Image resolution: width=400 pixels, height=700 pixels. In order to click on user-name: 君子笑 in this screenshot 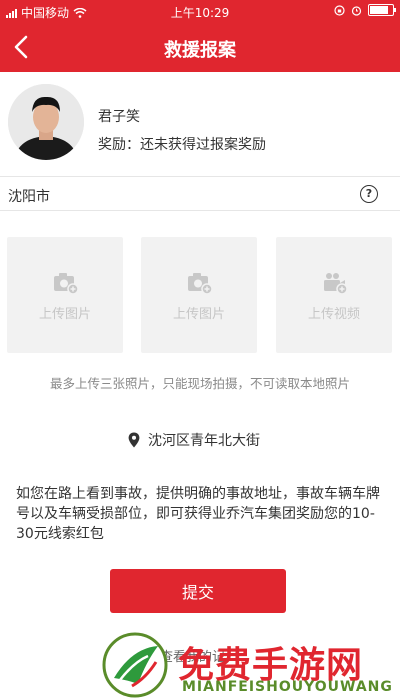, I will do `click(119, 117)`.